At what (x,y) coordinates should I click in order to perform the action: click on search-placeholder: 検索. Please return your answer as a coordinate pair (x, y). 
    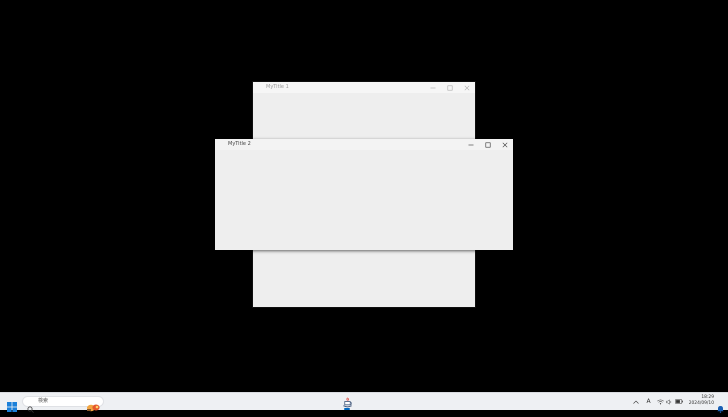
    Looking at the image, I should click on (43, 401).